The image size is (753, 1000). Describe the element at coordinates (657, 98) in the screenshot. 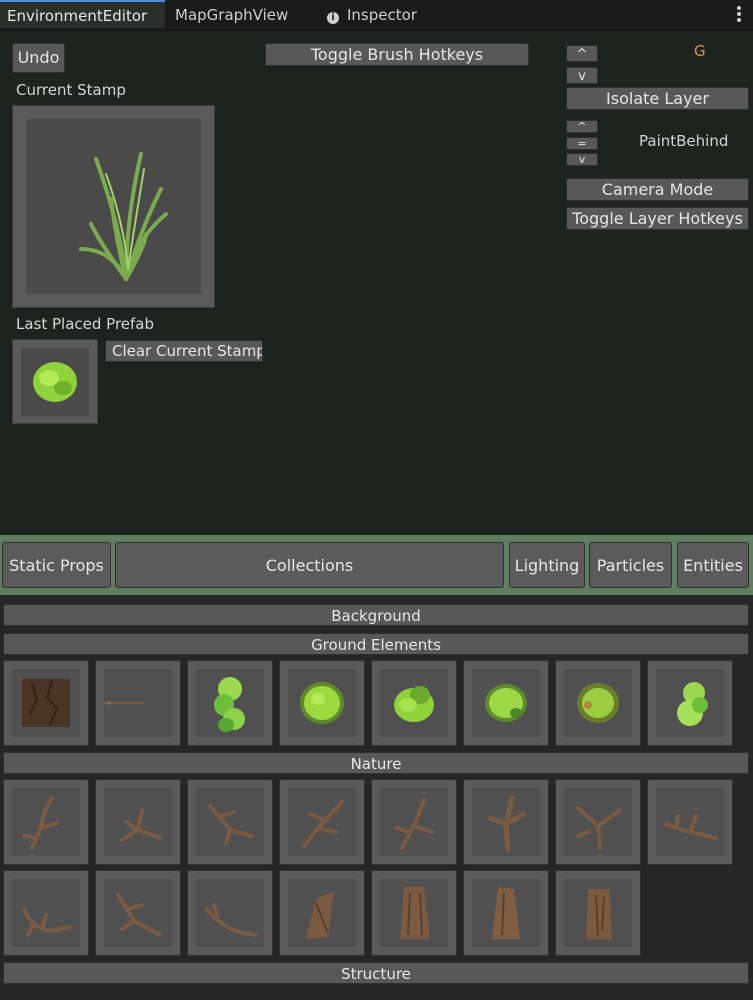

I see `isolate-layer-button: Isolate Layer` at that location.